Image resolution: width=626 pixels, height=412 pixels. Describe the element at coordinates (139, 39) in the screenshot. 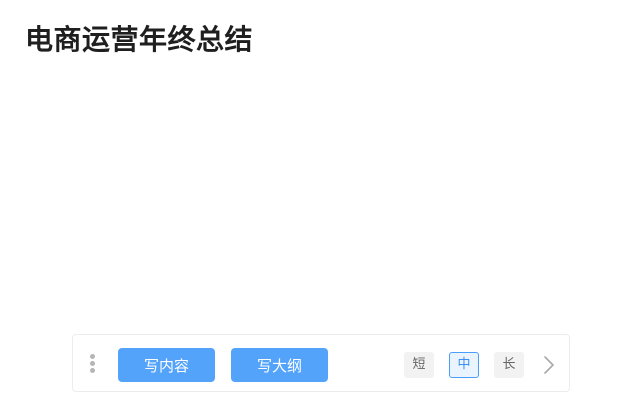

I see `page-title: 电商运营年终总结` at that location.